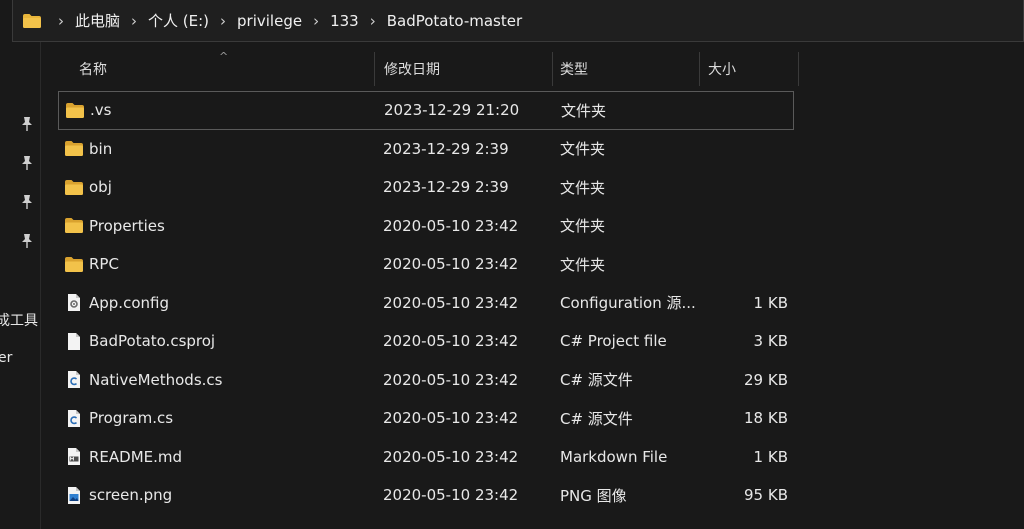 This screenshot has width=1024, height=529. I want to click on file-row: obj 2023-12-29 2:39 文件夹, so click(426, 187).